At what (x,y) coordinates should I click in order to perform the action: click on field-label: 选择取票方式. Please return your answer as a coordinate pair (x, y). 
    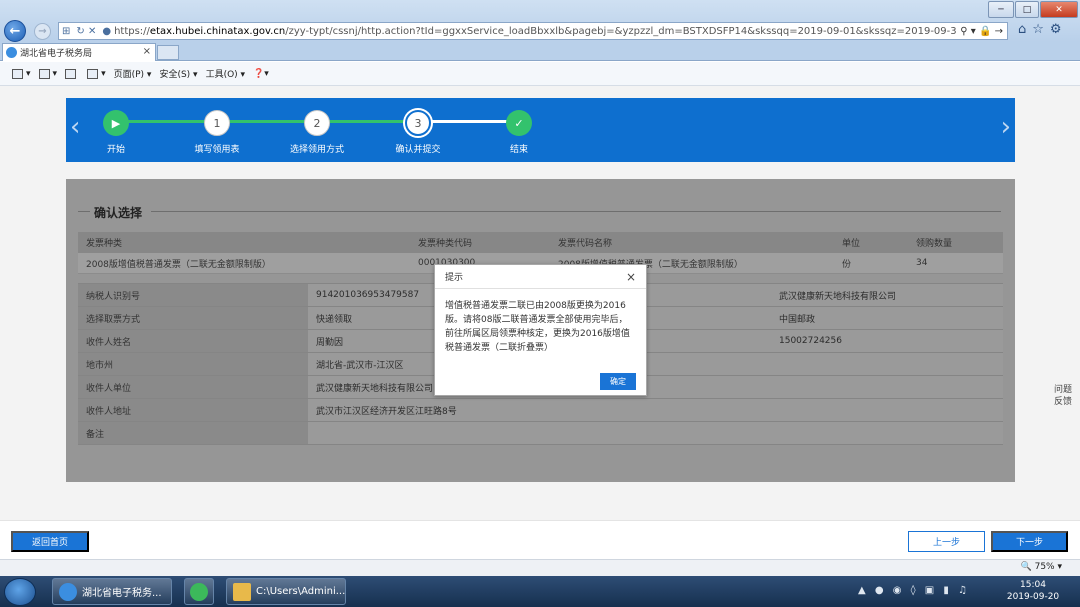
    Looking at the image, I should click on (193, 318).